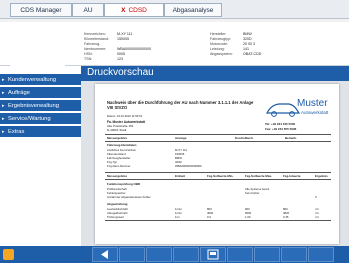 This screenshot has width=349, height=266. I want to click on page-title: Druckvorschau, so click(120, 72).